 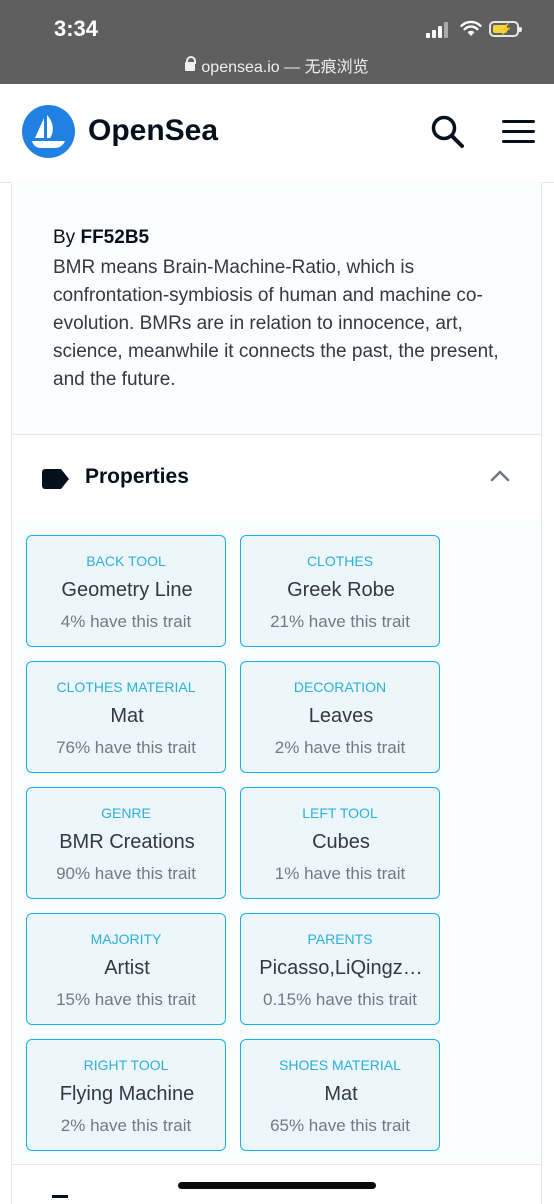 I want to click on trait-type: RIGHT TOOL, so click(x=126, y=1065).